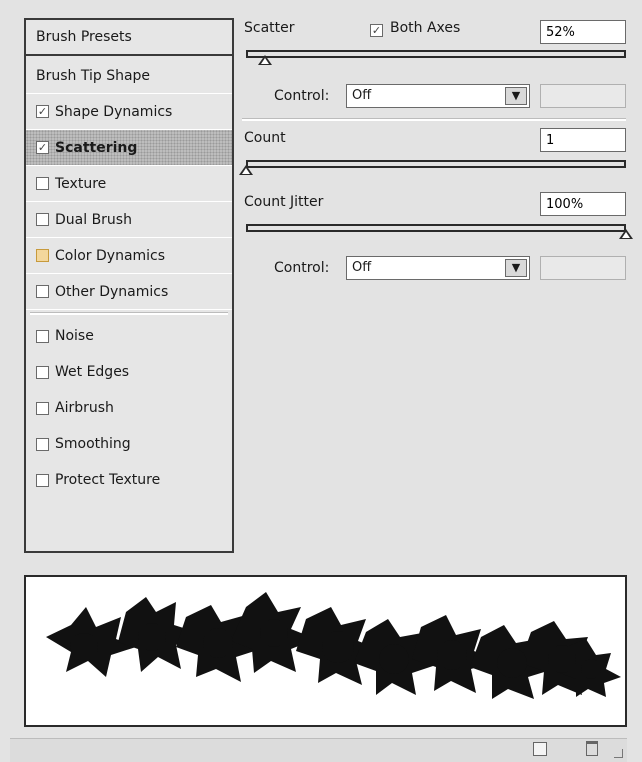  What do you see at coordinates (93, 219) in the screenshot?
I see `dual-brush-label: Dual Brush` at bounding box center [93, 219].